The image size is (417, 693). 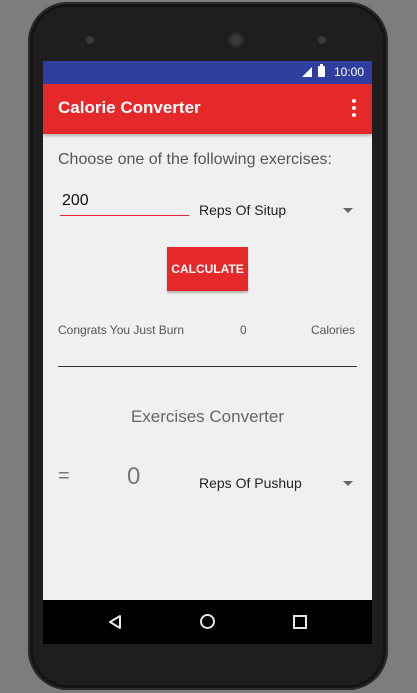 I want to click on signal-icon, so click(x=307, y=72).